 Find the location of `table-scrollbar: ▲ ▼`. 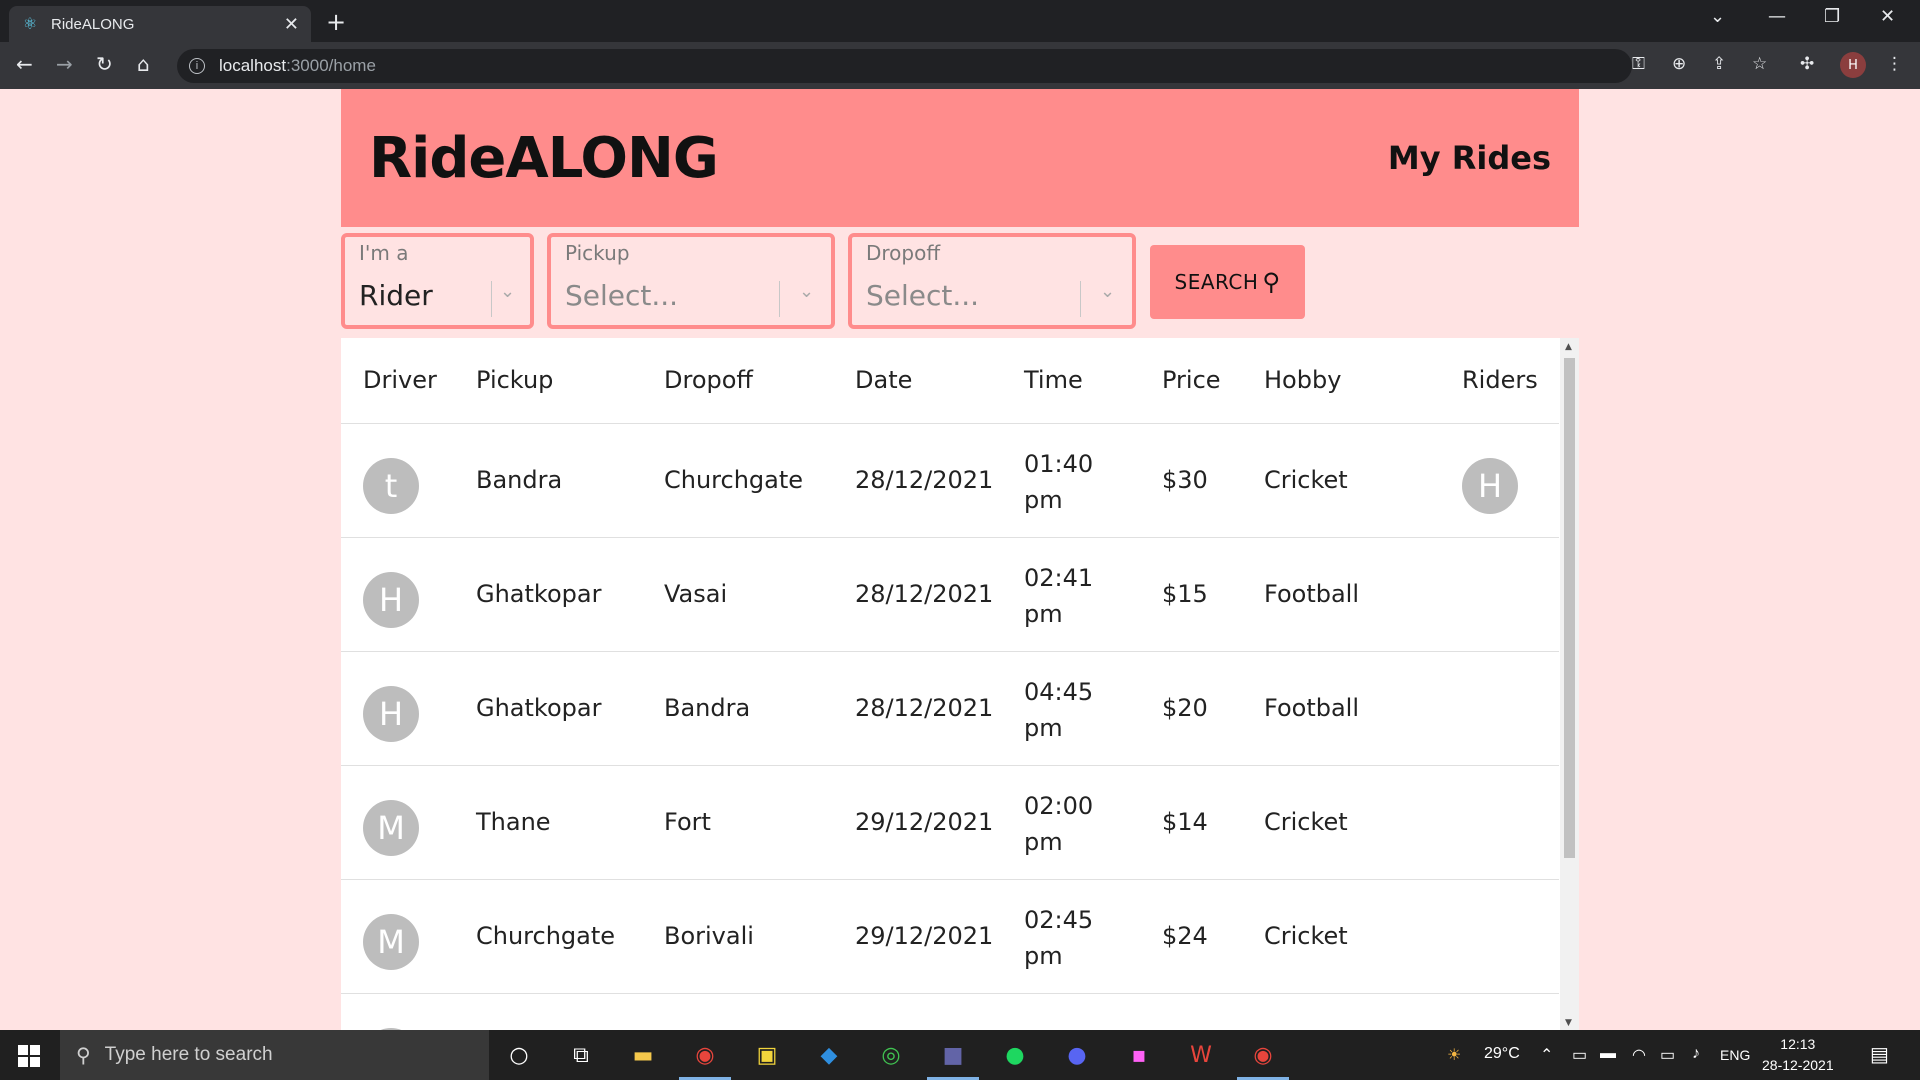

table-scrollbar: ▲ ▼ is located at coordinates (1569, 684).